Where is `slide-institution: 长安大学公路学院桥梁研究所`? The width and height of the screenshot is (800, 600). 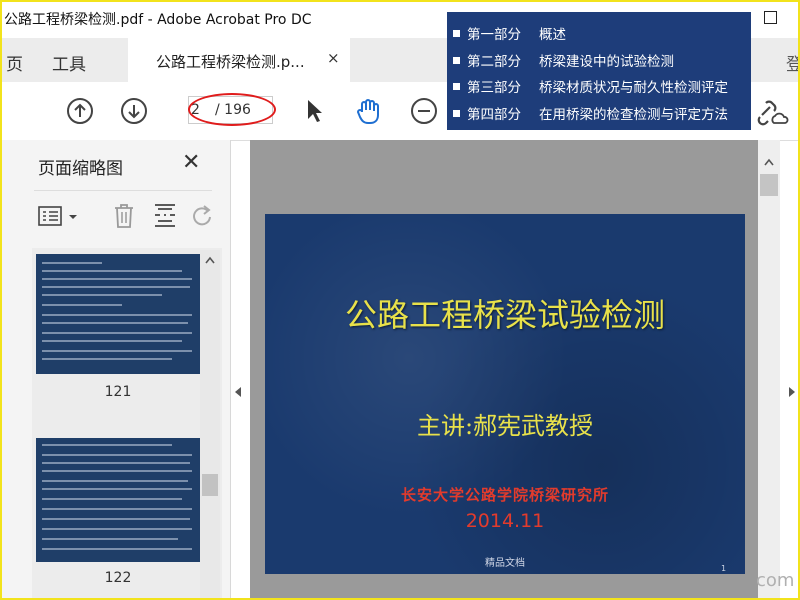
slide-institution: 长安大学公路学院桥梁研究所 is located at coordinates (504, 495).